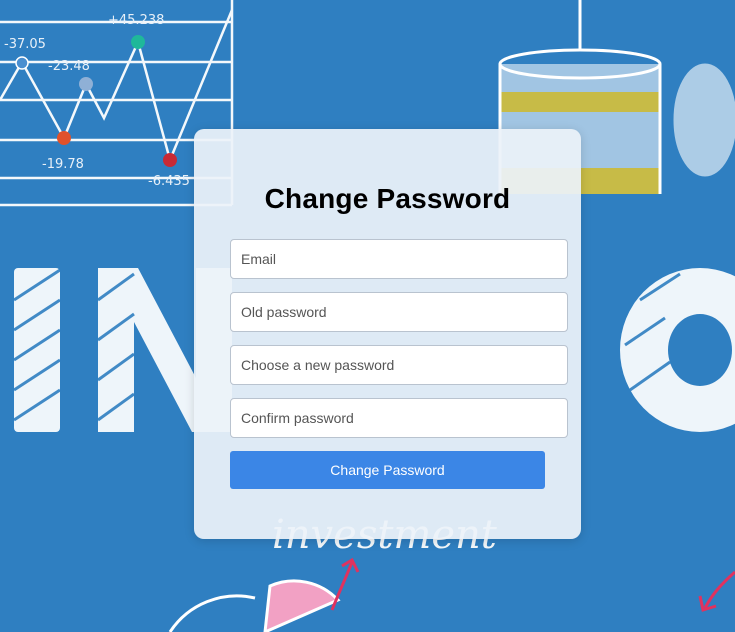 The width and height of the screenshot is (735, 632). Describe the element at coordinates (532, 584) in the screenshot. I see `arrow-doodles` at that location.